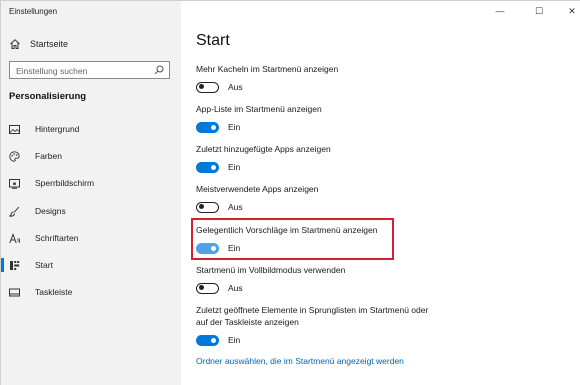  What do you see at coordinates (263, 149) in the screenshot?
I see `setting-label: Zuletzt hinzugefügte Apps anzeigen` at bounding box center [263, 149].